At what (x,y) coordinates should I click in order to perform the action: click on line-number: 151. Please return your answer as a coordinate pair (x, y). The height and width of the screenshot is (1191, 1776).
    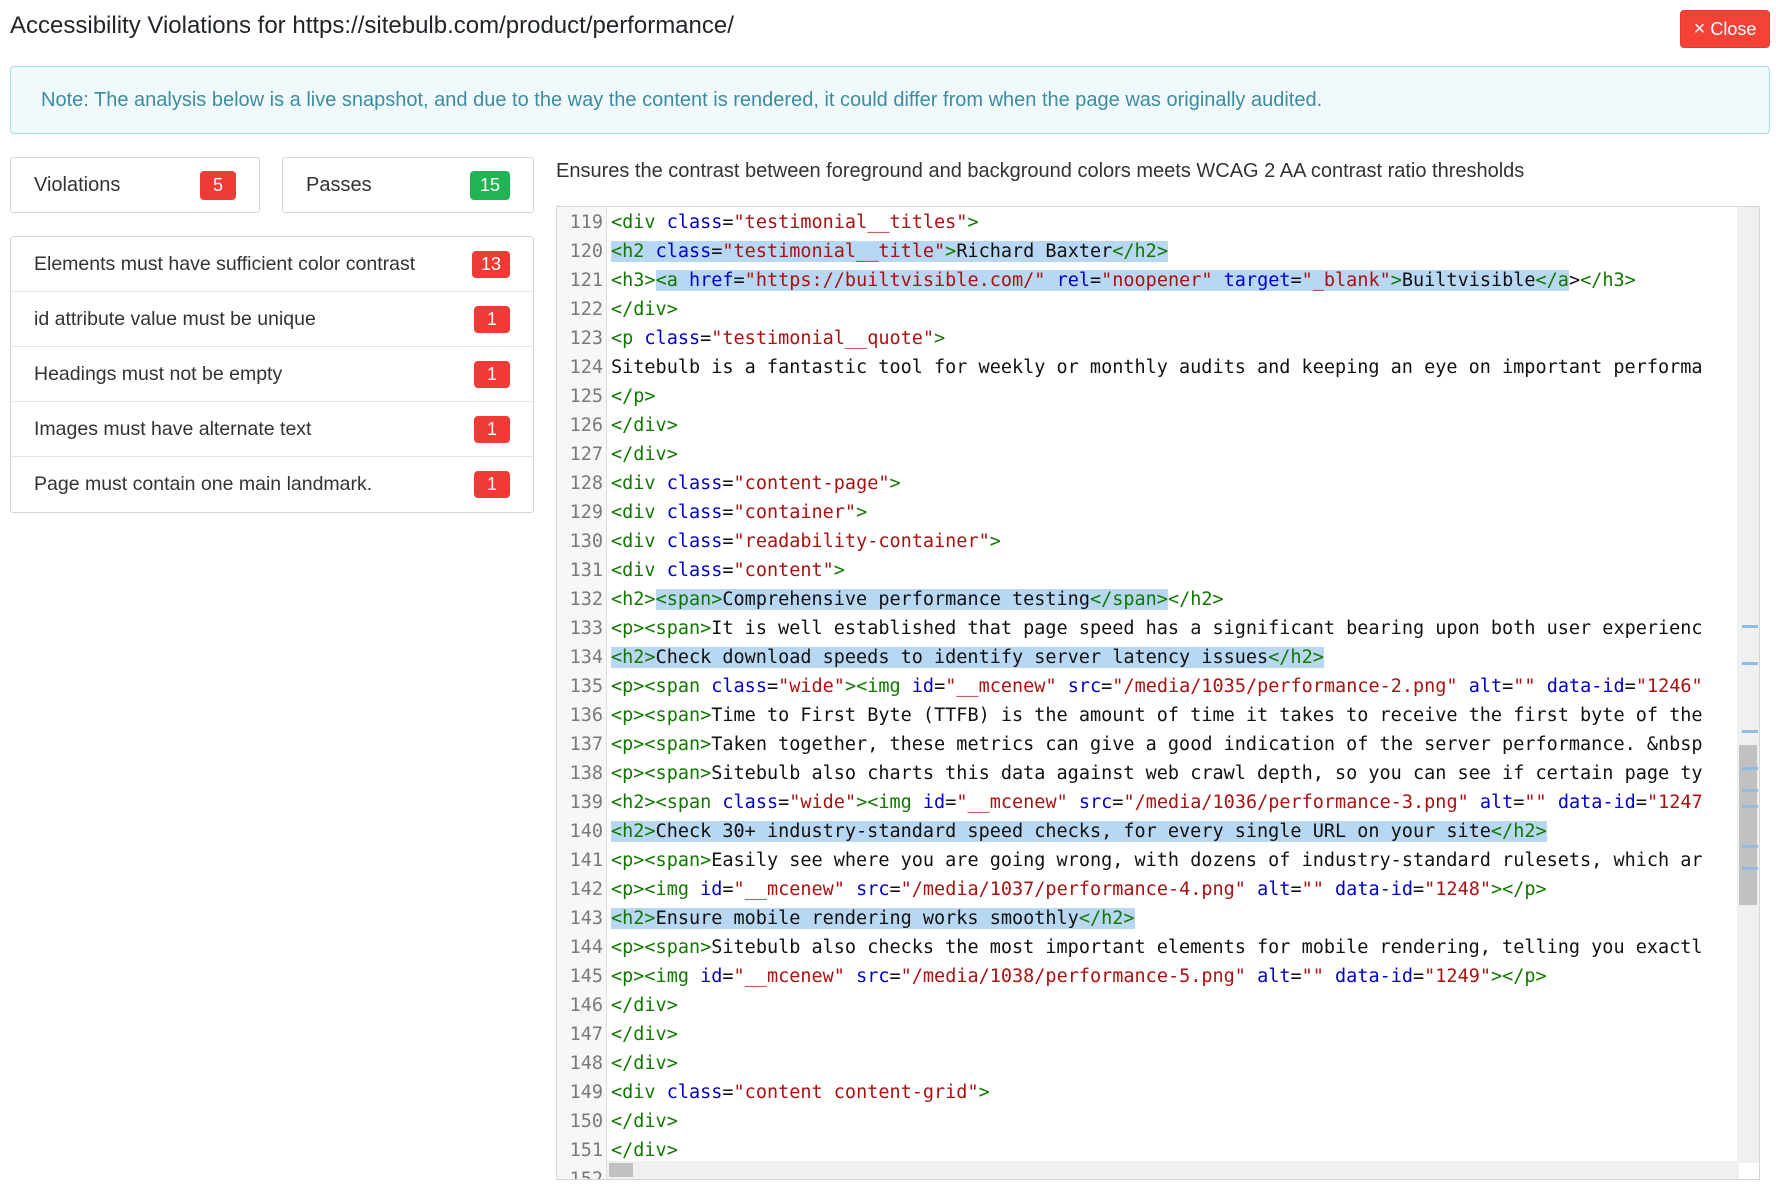
    Looking at the image, I should click on (586, 1150).